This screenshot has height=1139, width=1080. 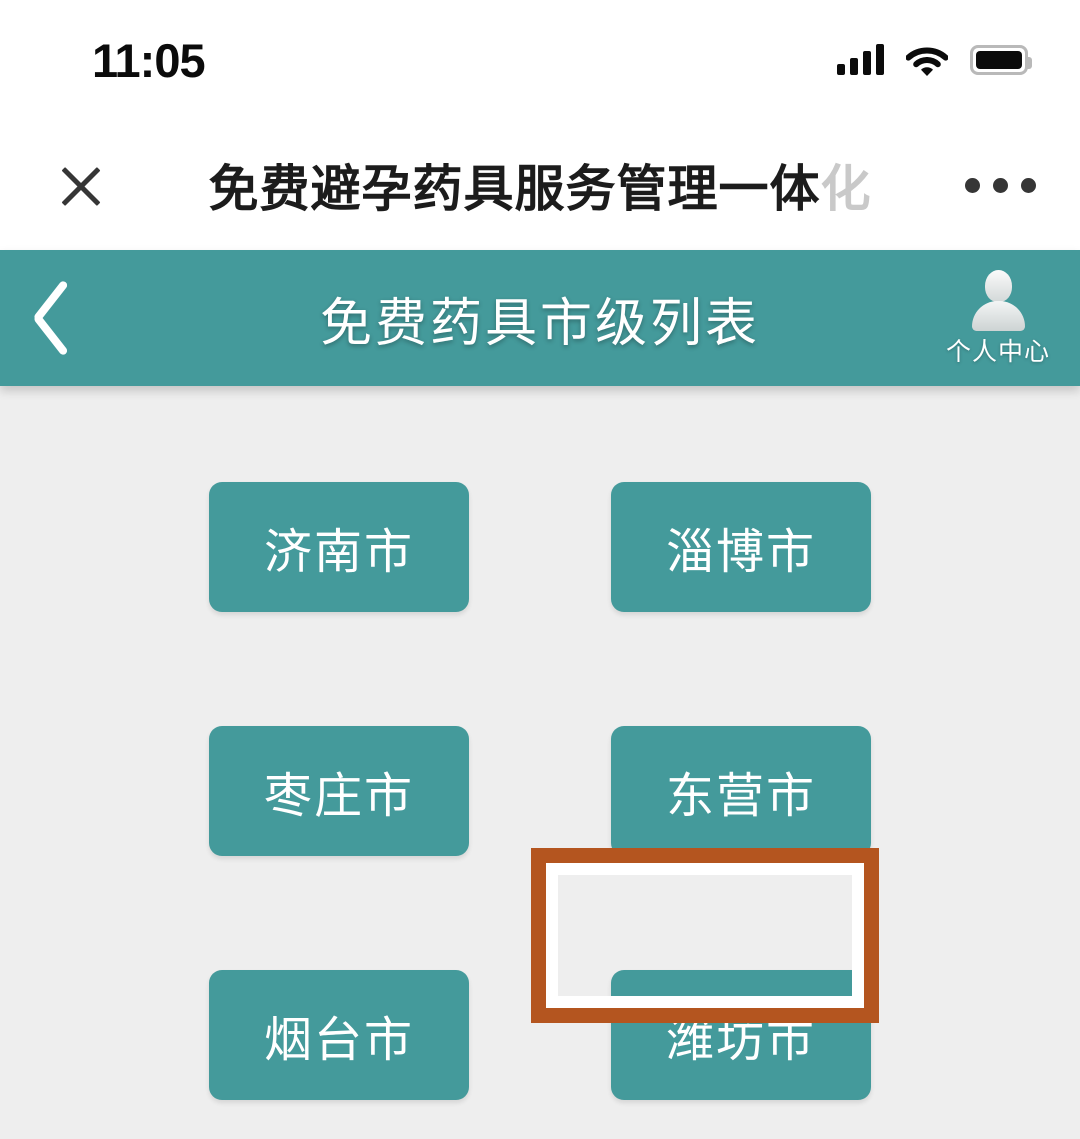 What do you see at coordinates (339, 547) in the screenshot?
I see `city-button-jinan: 济南市` at bounding box center [339, 547].